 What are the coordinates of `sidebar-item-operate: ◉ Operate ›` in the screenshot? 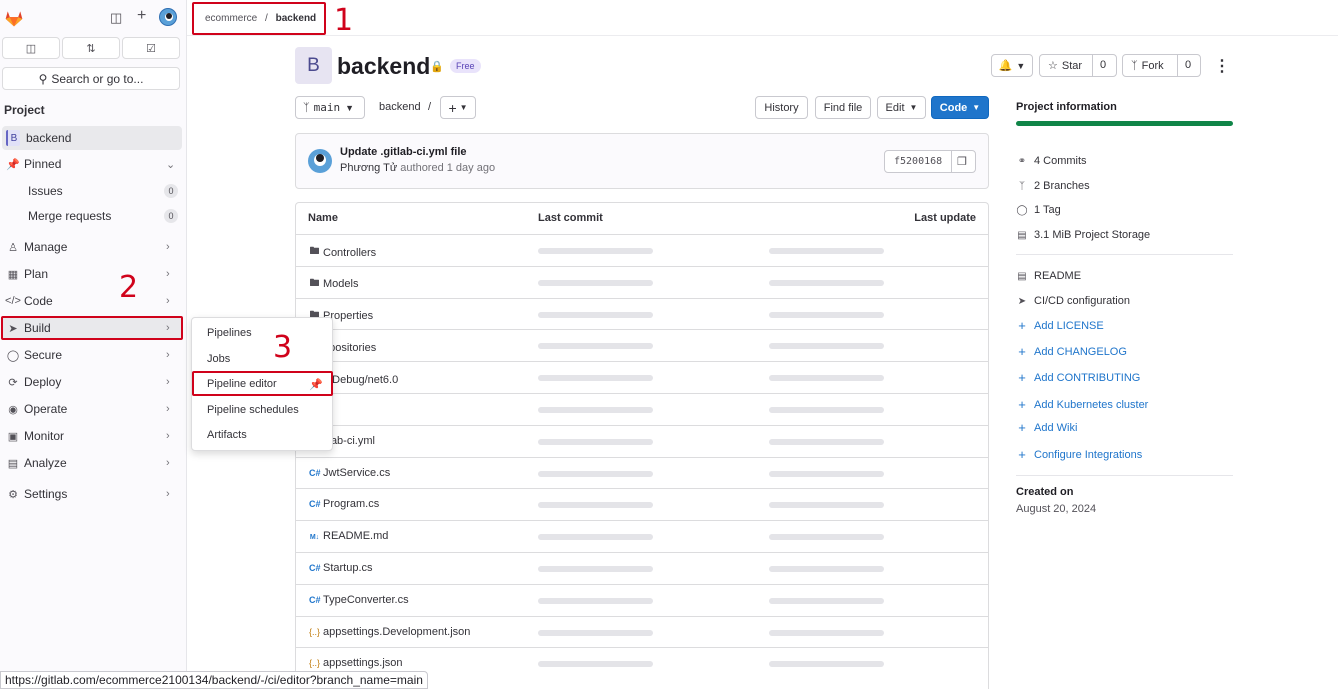 It's located at (92, 409).